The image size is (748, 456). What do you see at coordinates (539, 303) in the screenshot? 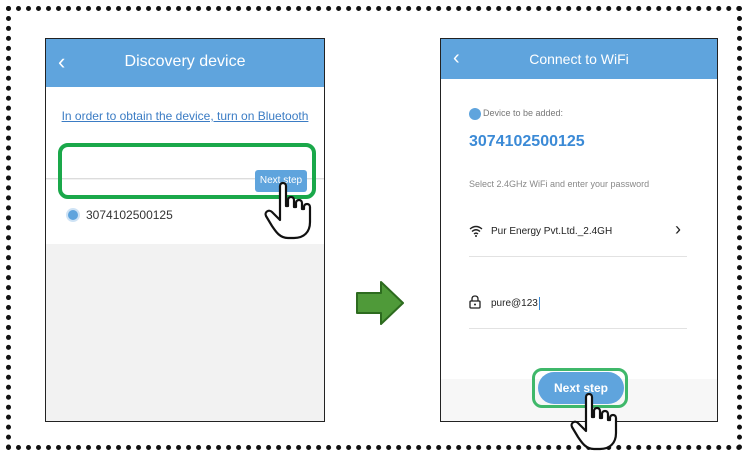
I see `text-caret` at bounding box center [539, 303].